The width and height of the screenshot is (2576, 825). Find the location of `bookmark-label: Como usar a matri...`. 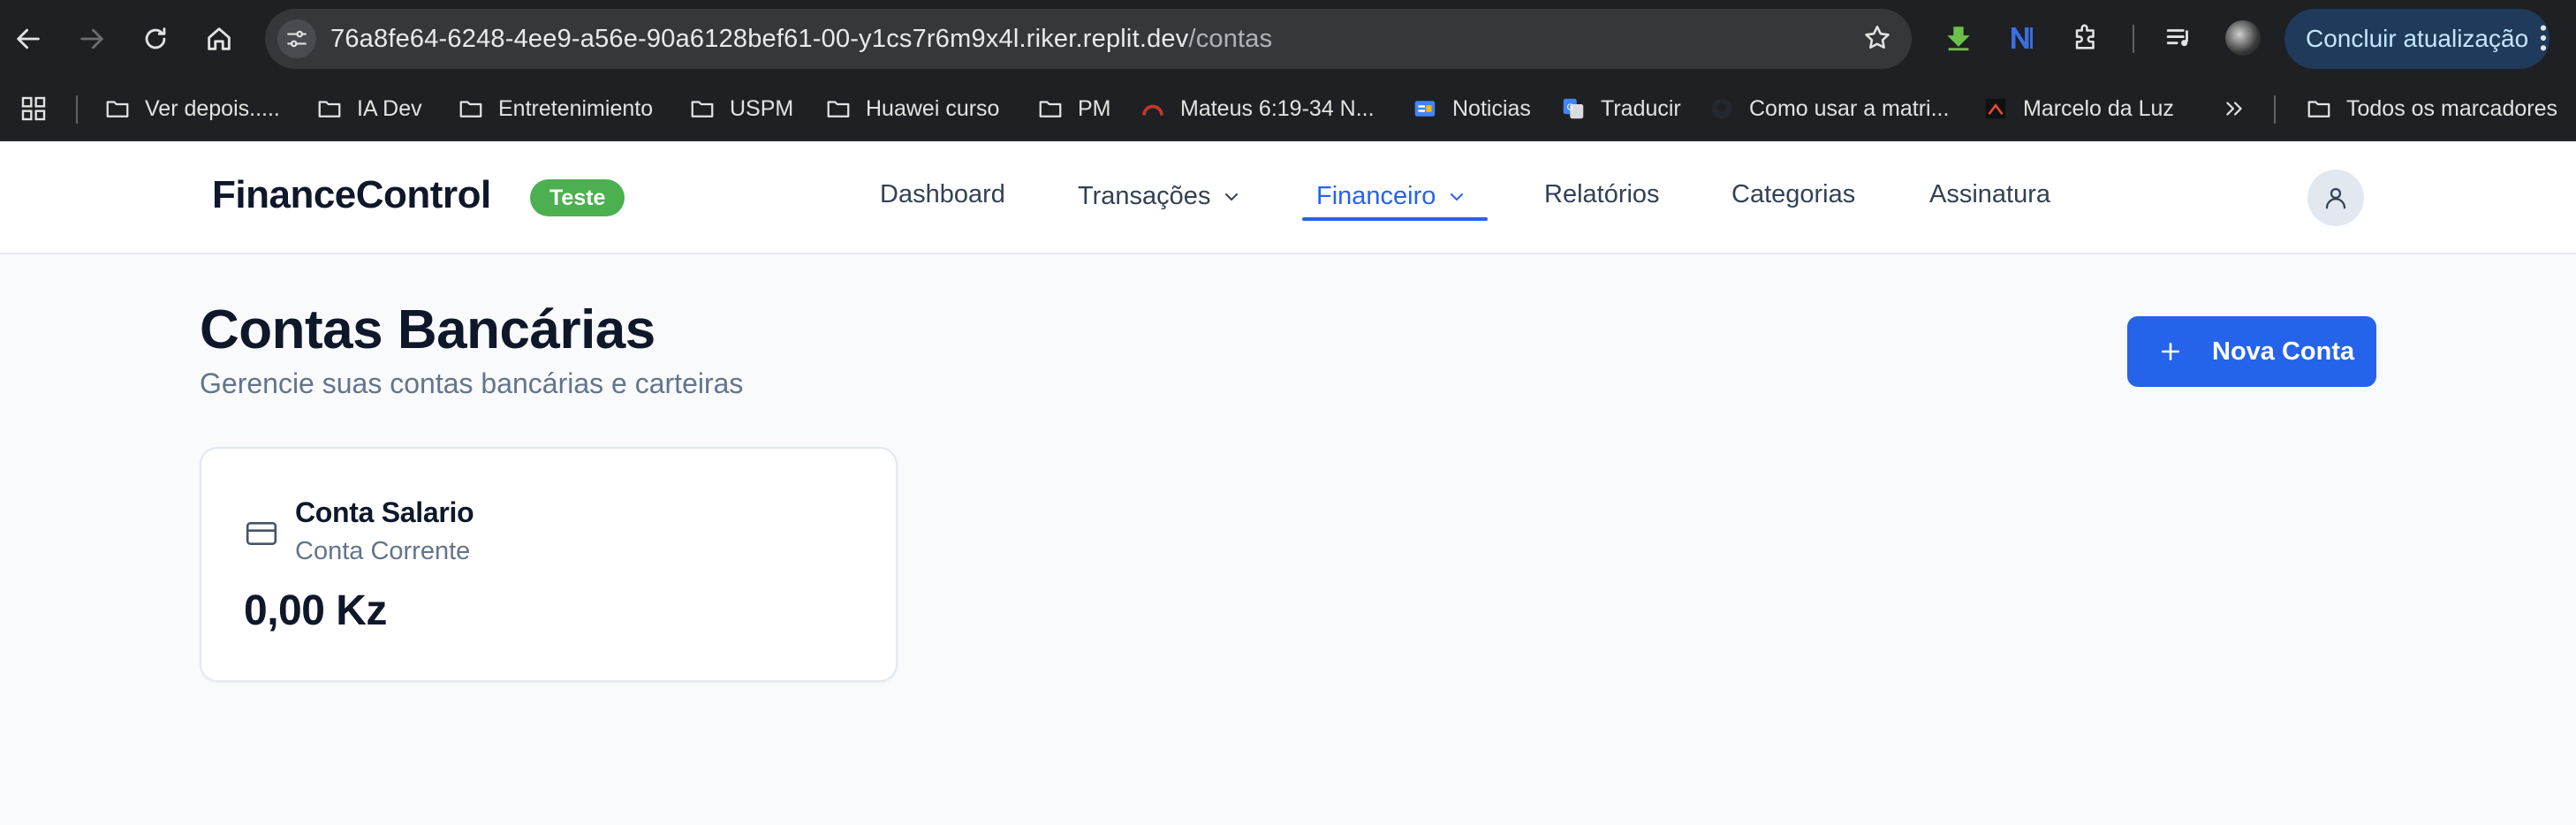

bookmark-label: Como usar a matri... is located at coordinates (1850, 108).